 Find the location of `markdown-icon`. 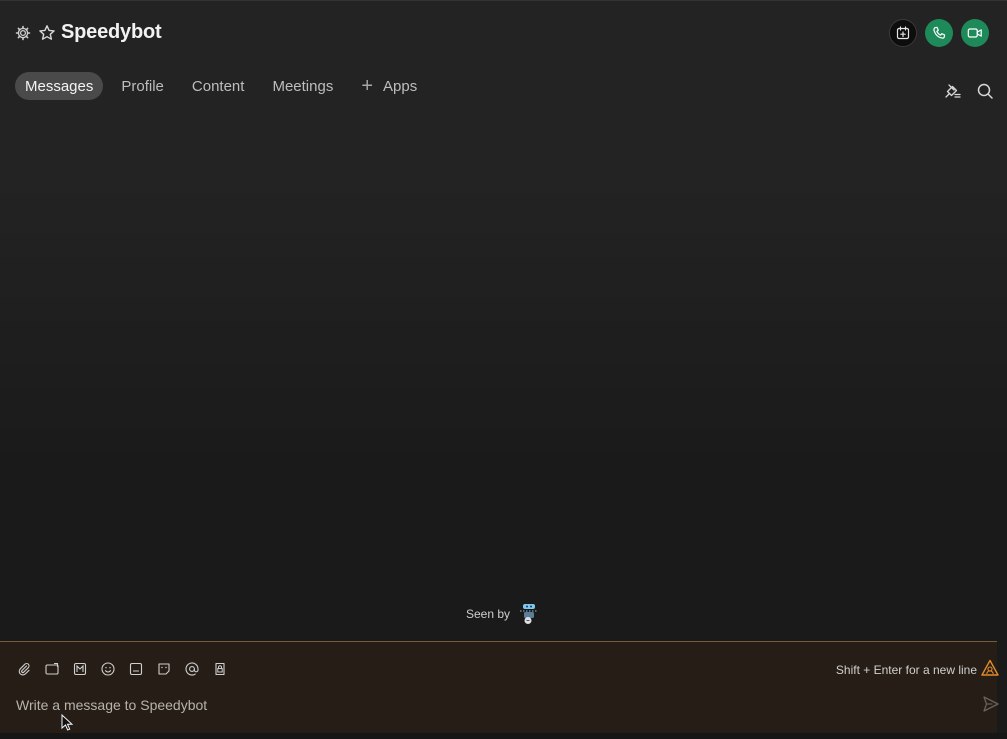

markdown-icon is located at coordinates (80, 669).